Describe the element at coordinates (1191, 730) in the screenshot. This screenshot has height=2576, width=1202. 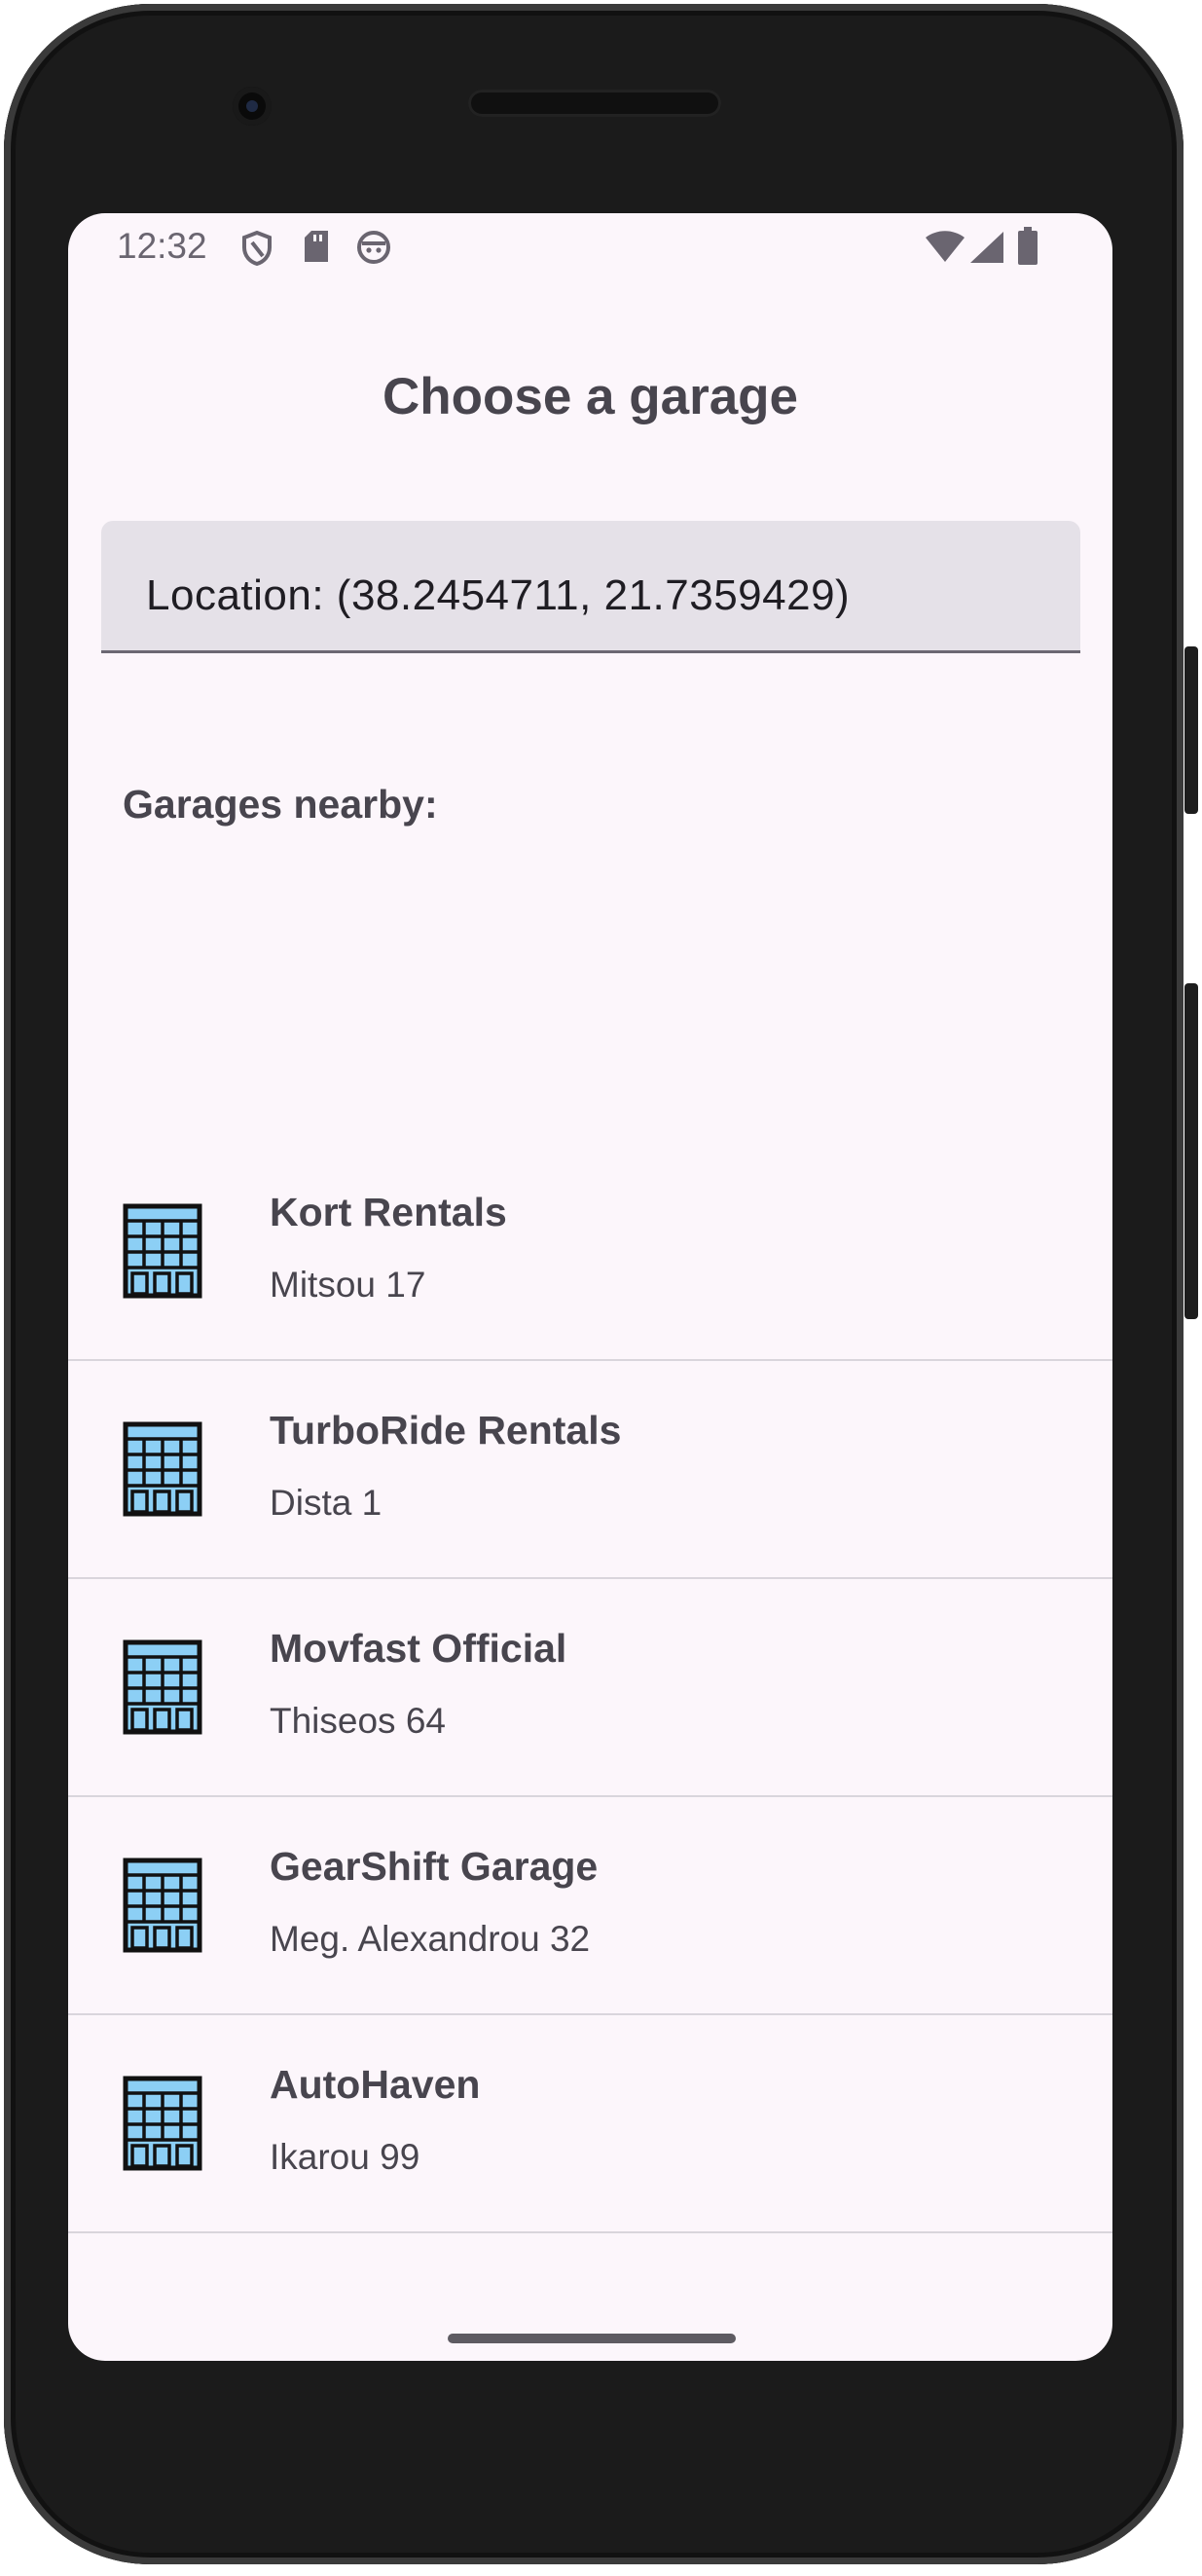
I see `power-button` at that location.